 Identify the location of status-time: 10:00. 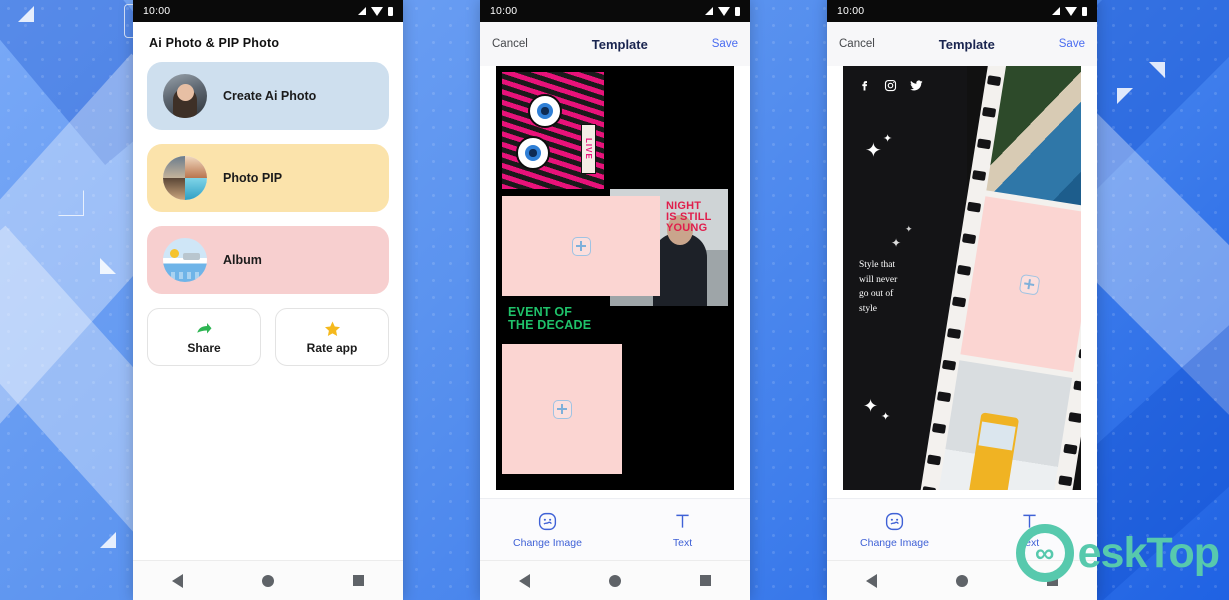
(157, 11).